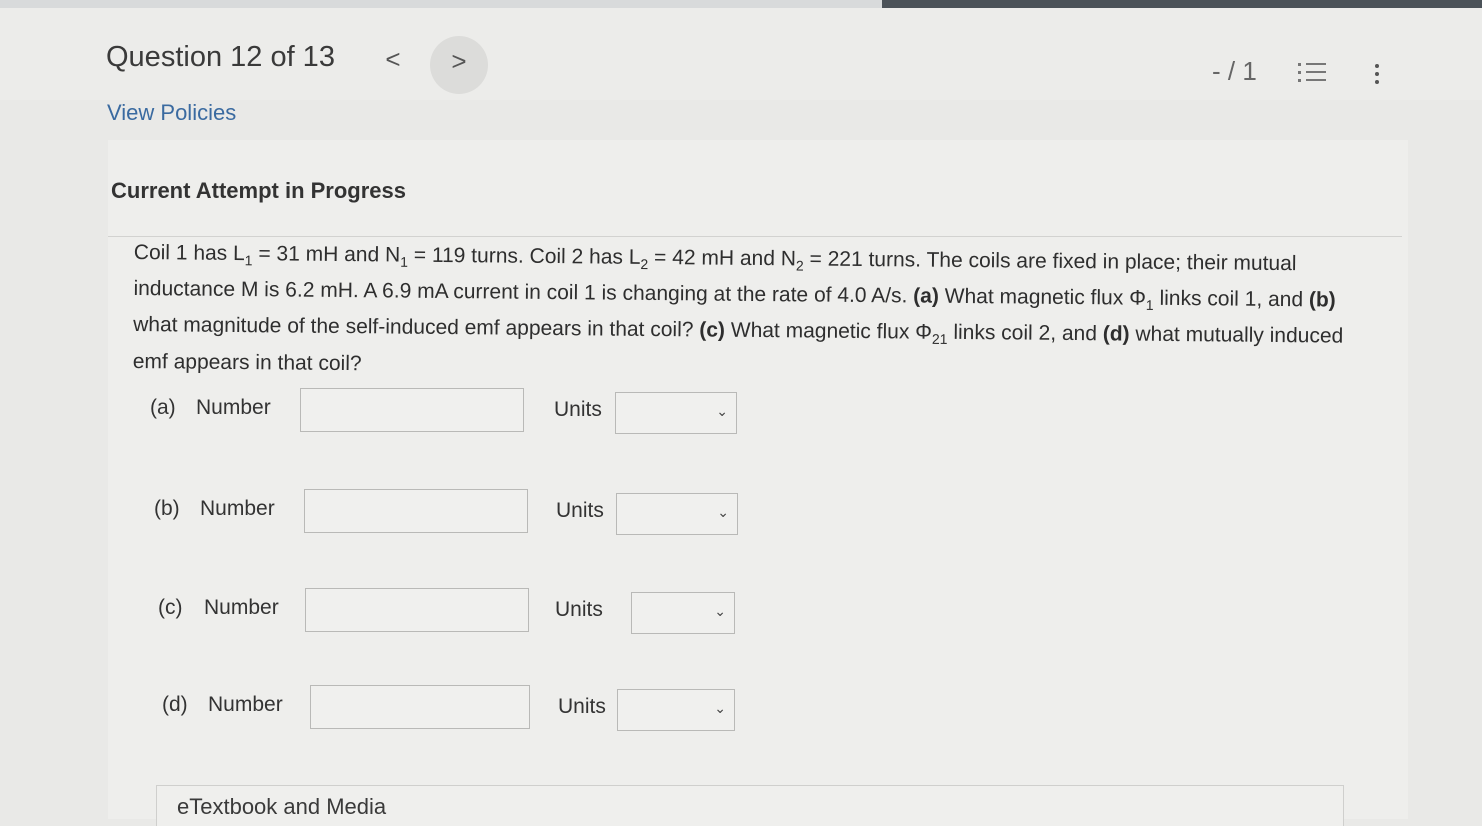  Describe the element at coordinates (417, 610) in the screenshot. I see `number-input-c` at that location.